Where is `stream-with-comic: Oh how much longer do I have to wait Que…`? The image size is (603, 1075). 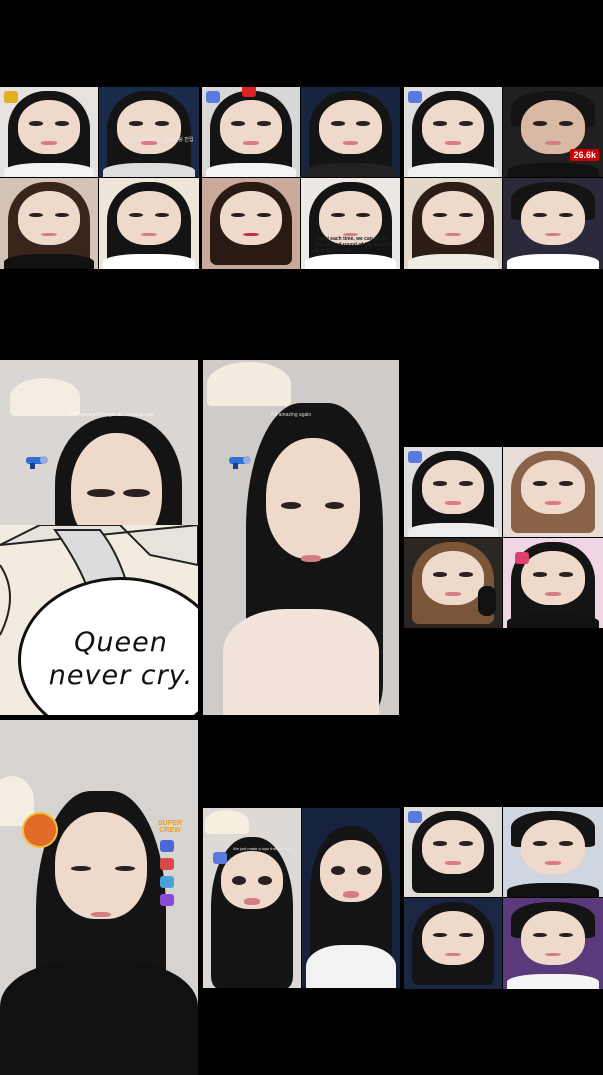
stream-with-comic: Oh how much longer do I have to wait Que… is located at coordinates (99, 537).